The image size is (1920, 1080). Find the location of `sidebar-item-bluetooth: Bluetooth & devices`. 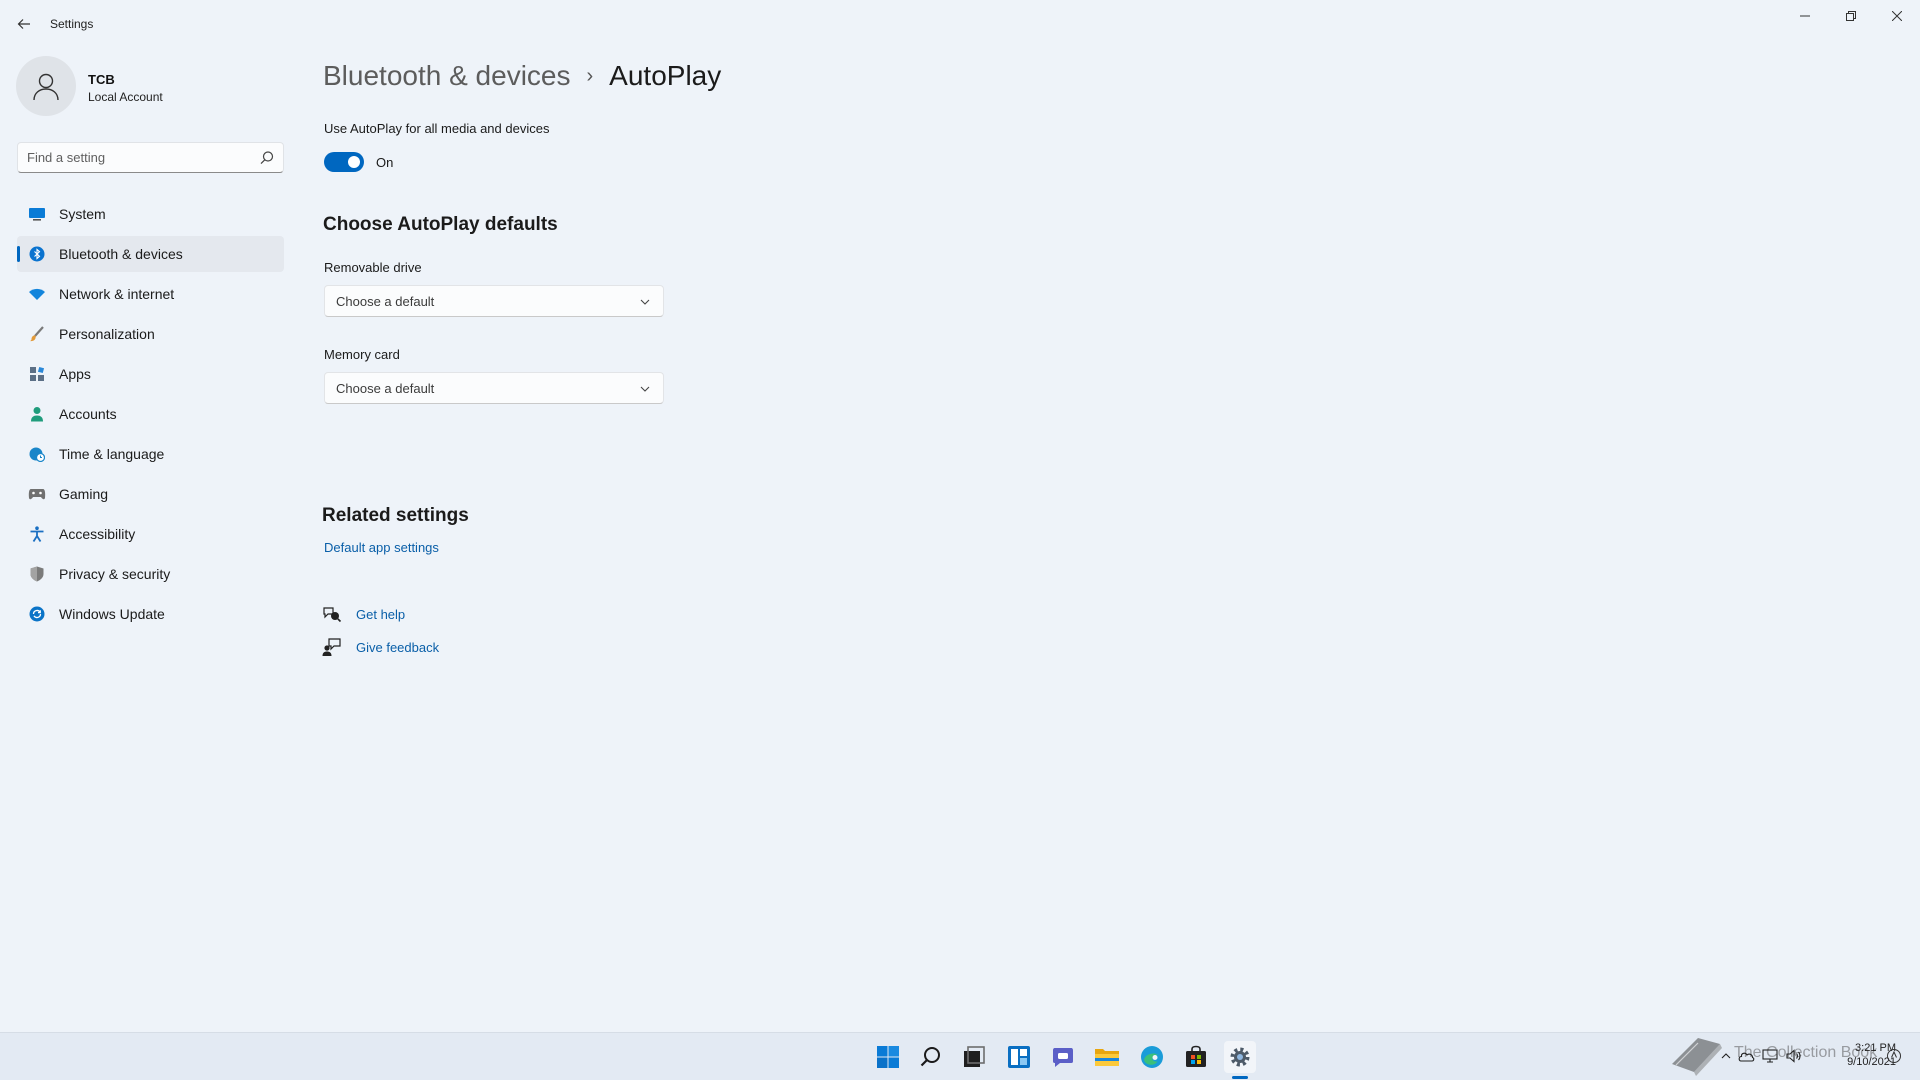

sidebar-item-bluetooth: Bluetooth & devices is located at coordinates (150, 254).